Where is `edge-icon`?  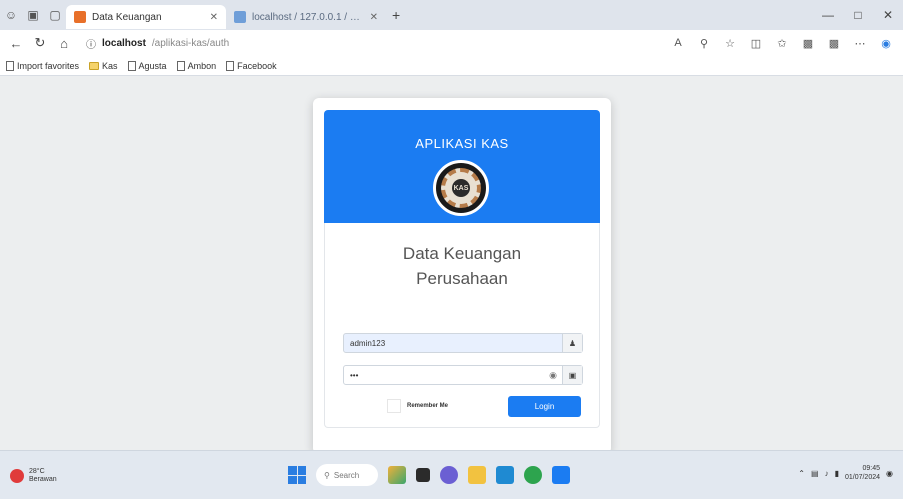 edge-icon is located at coordinates (561, 475).